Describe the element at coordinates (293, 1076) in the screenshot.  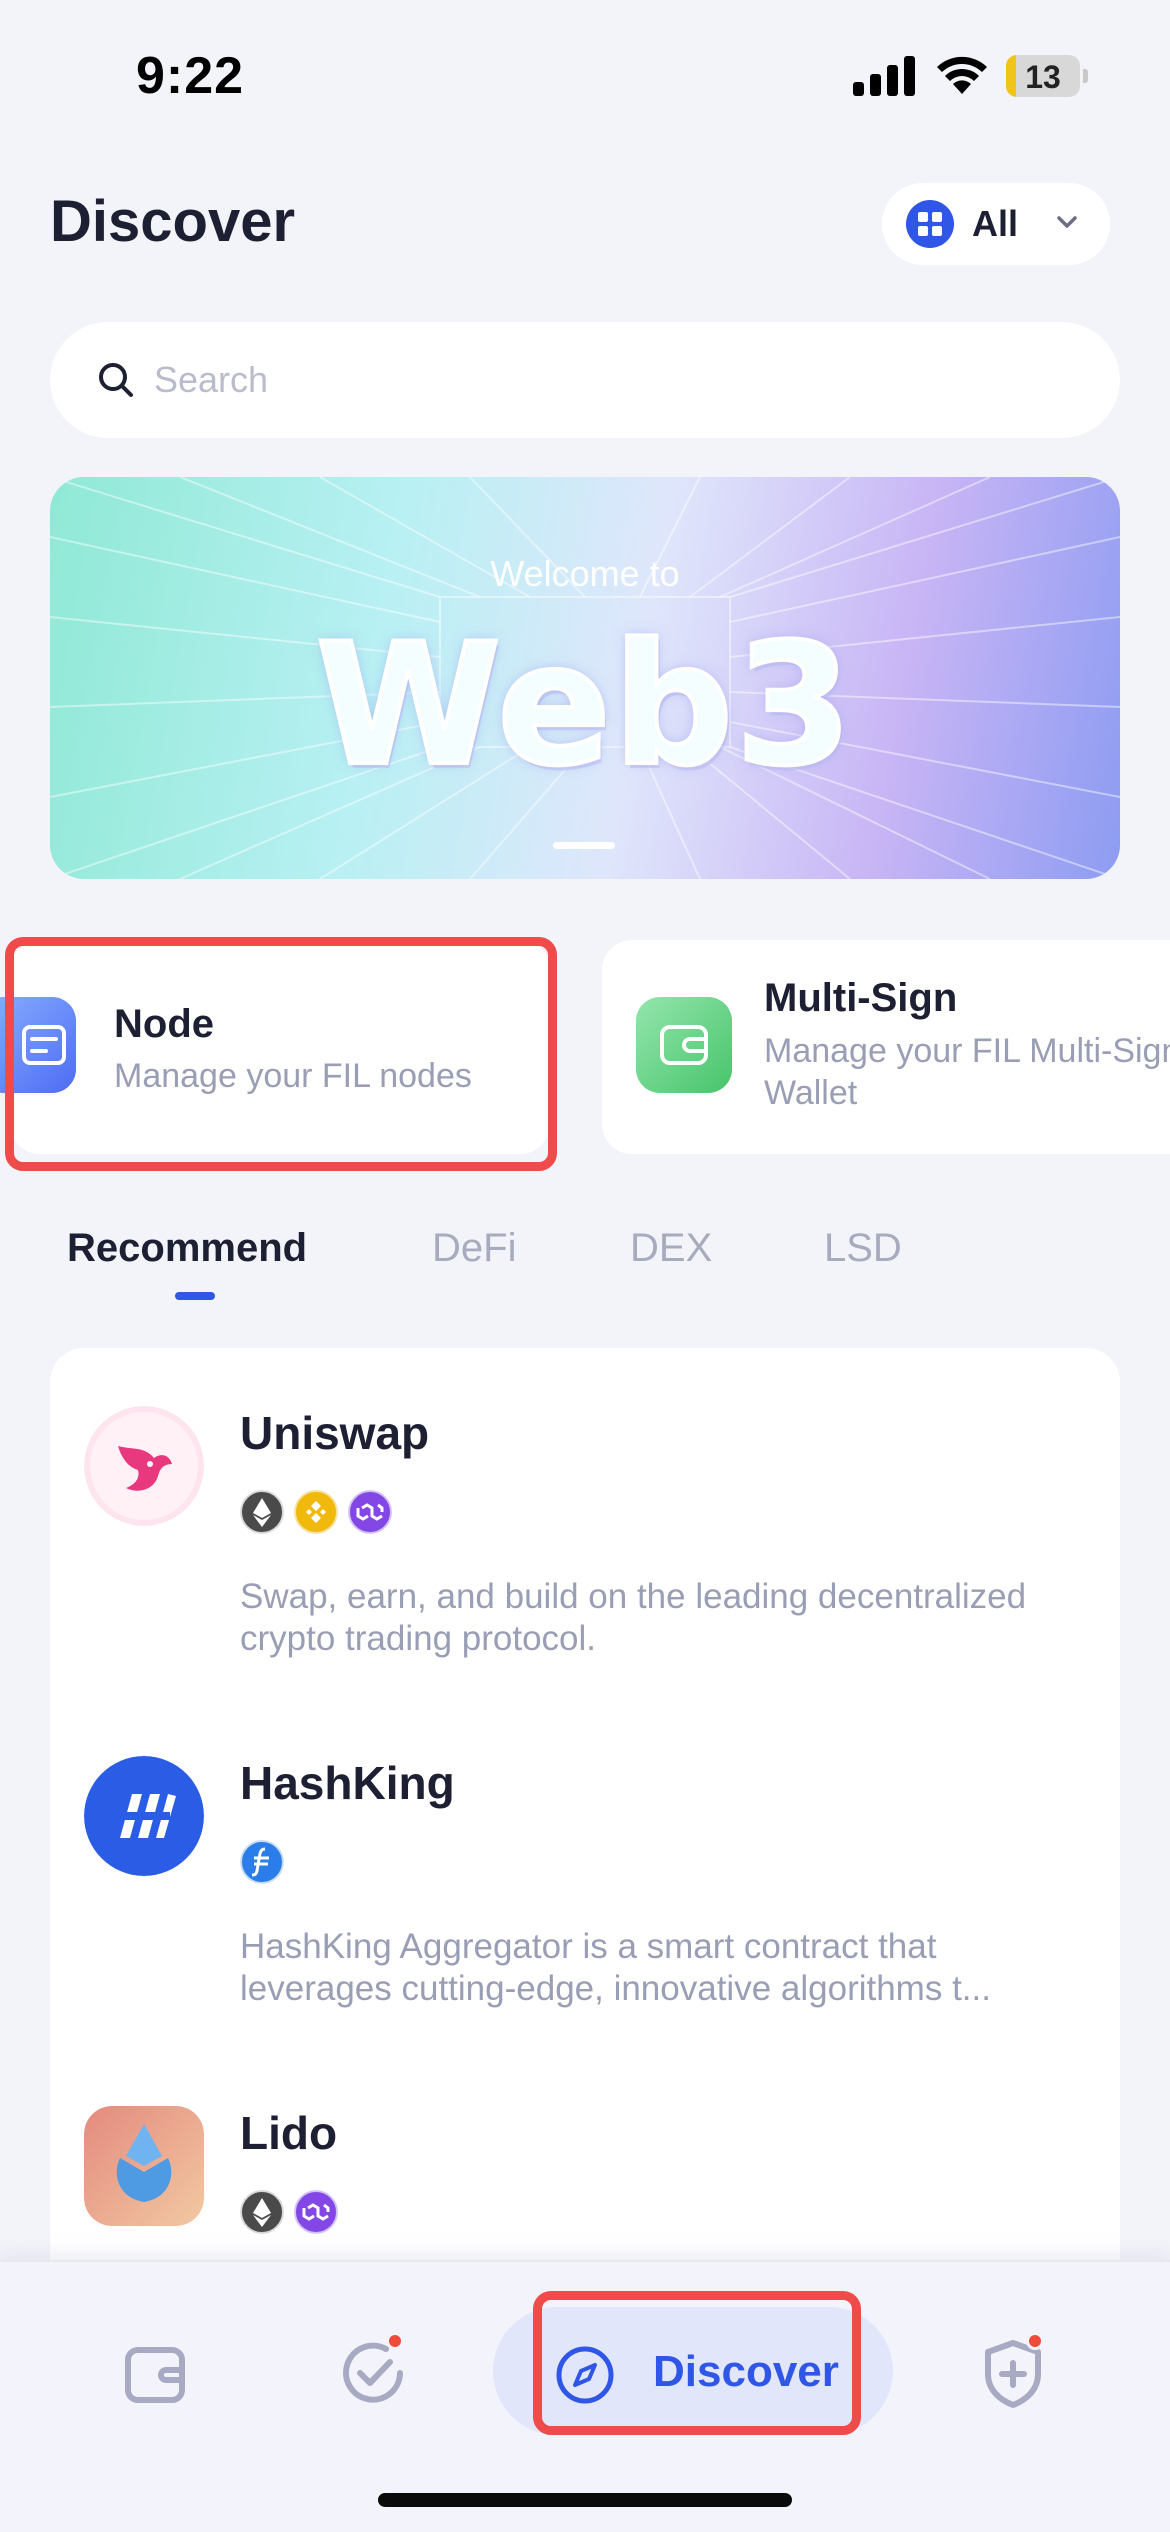
I see `node-card-description: Manage your FIL nodes` at that location.